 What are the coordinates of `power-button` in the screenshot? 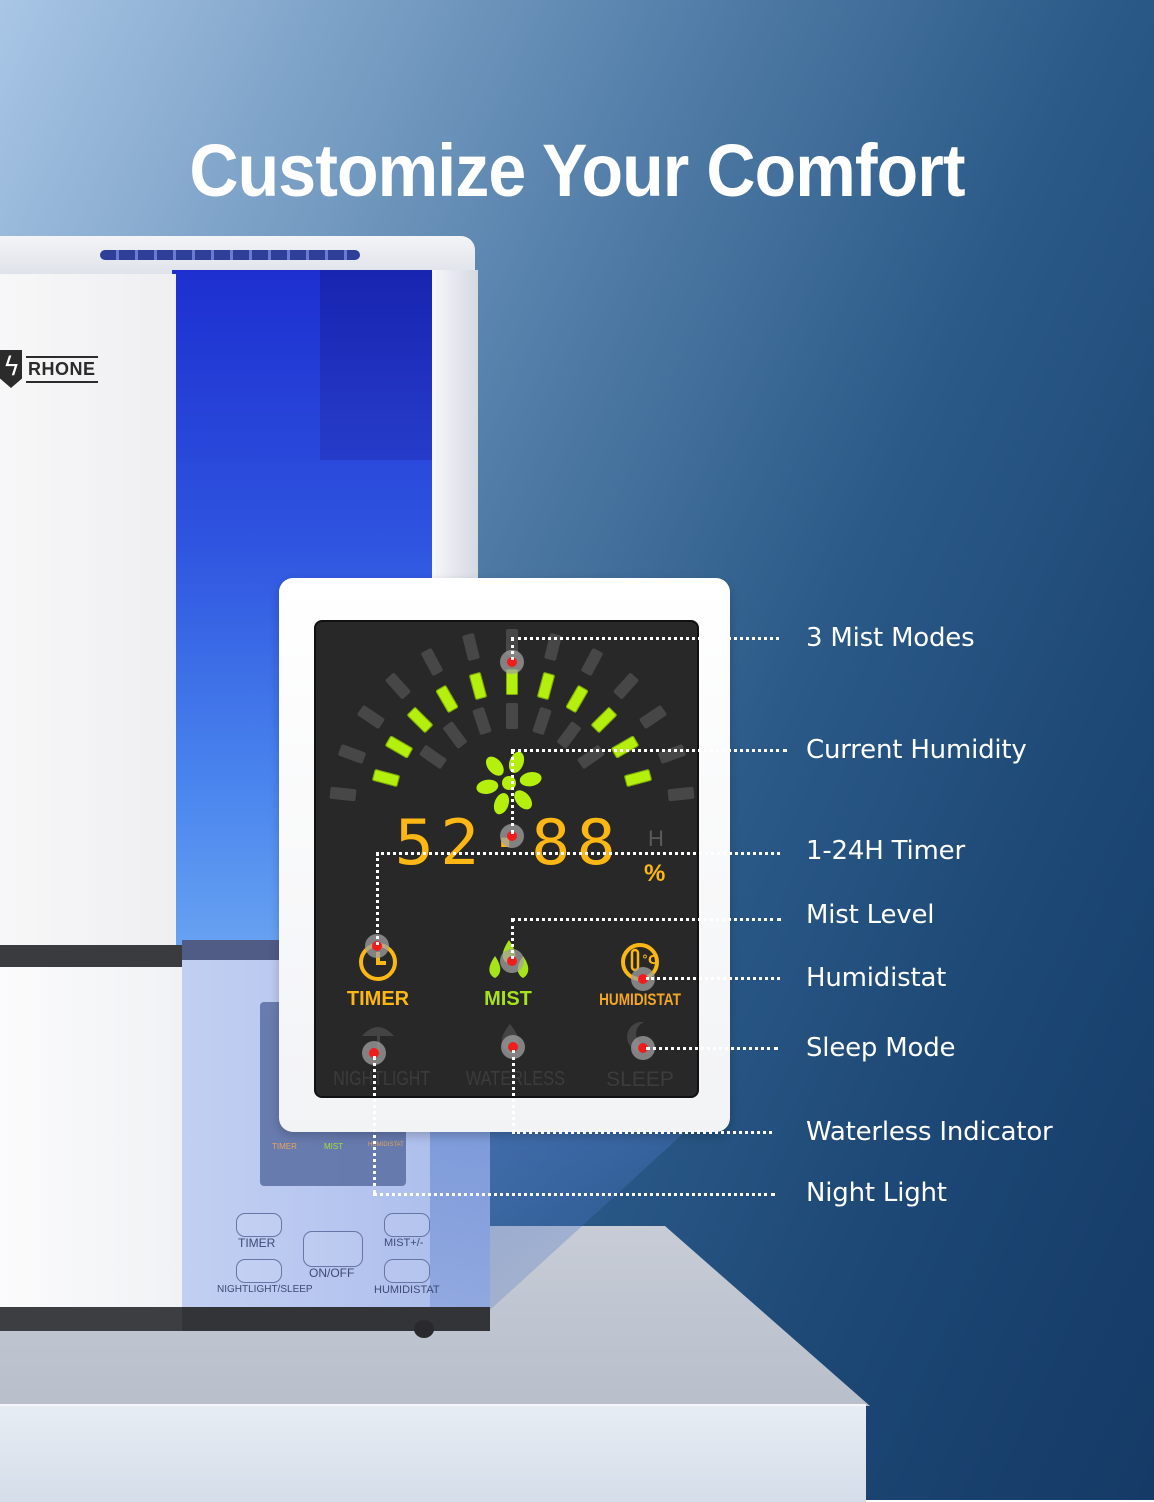 It's located at (333, 1249).